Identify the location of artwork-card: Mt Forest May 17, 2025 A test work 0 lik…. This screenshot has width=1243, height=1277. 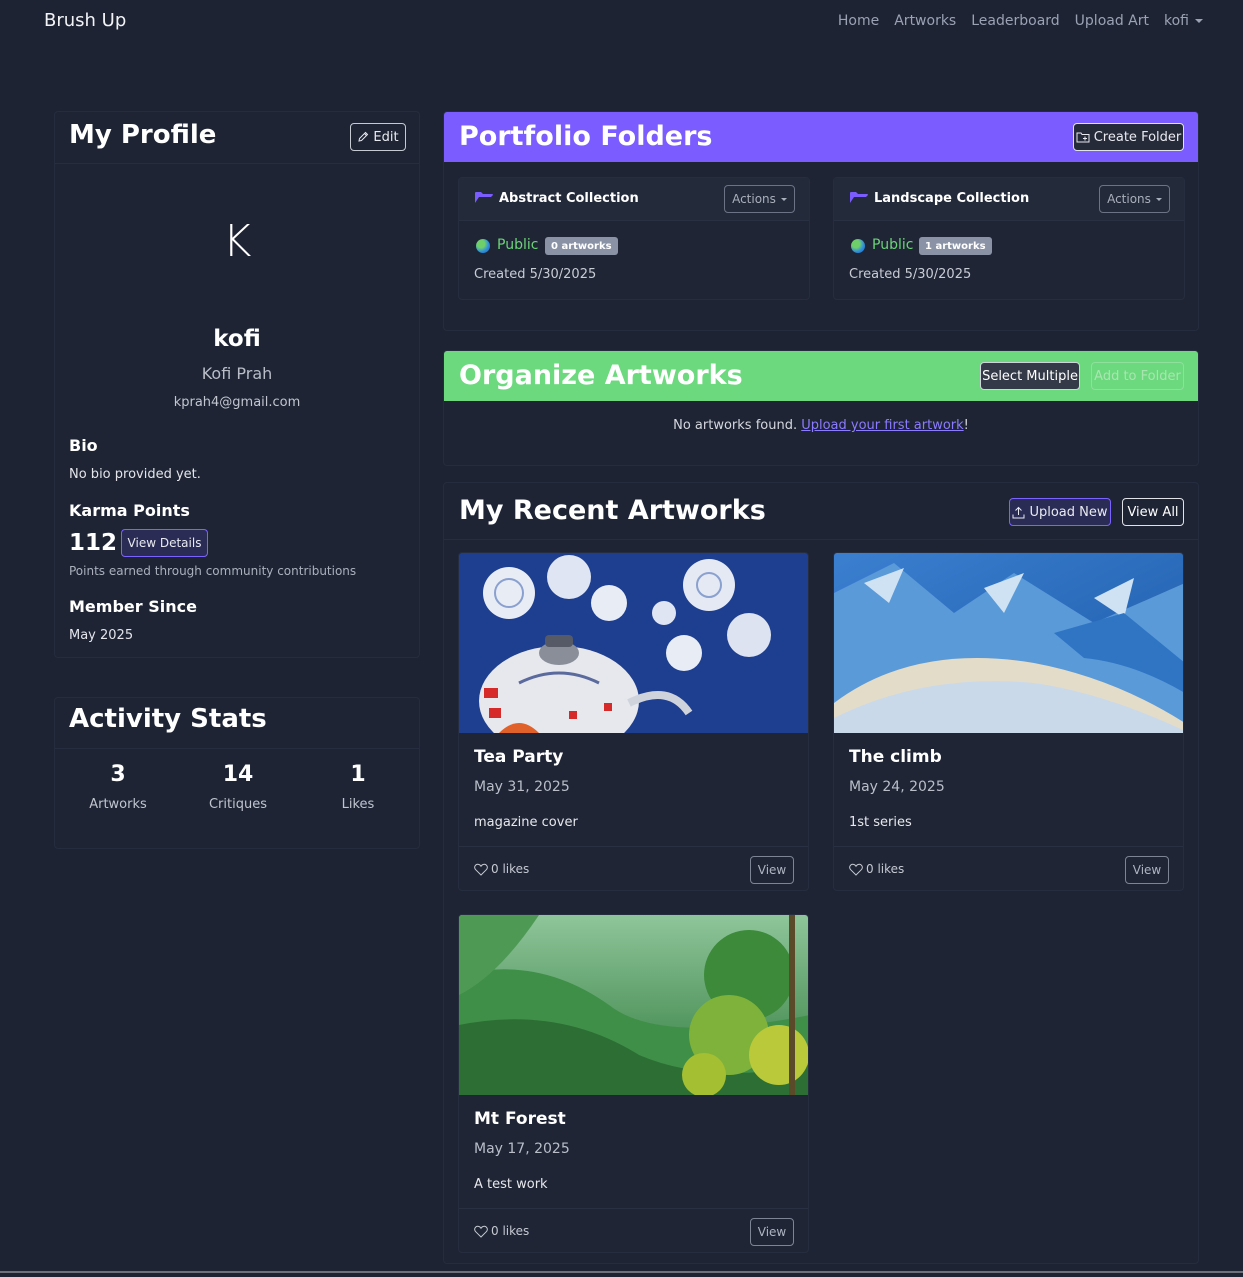
(633, 1083).